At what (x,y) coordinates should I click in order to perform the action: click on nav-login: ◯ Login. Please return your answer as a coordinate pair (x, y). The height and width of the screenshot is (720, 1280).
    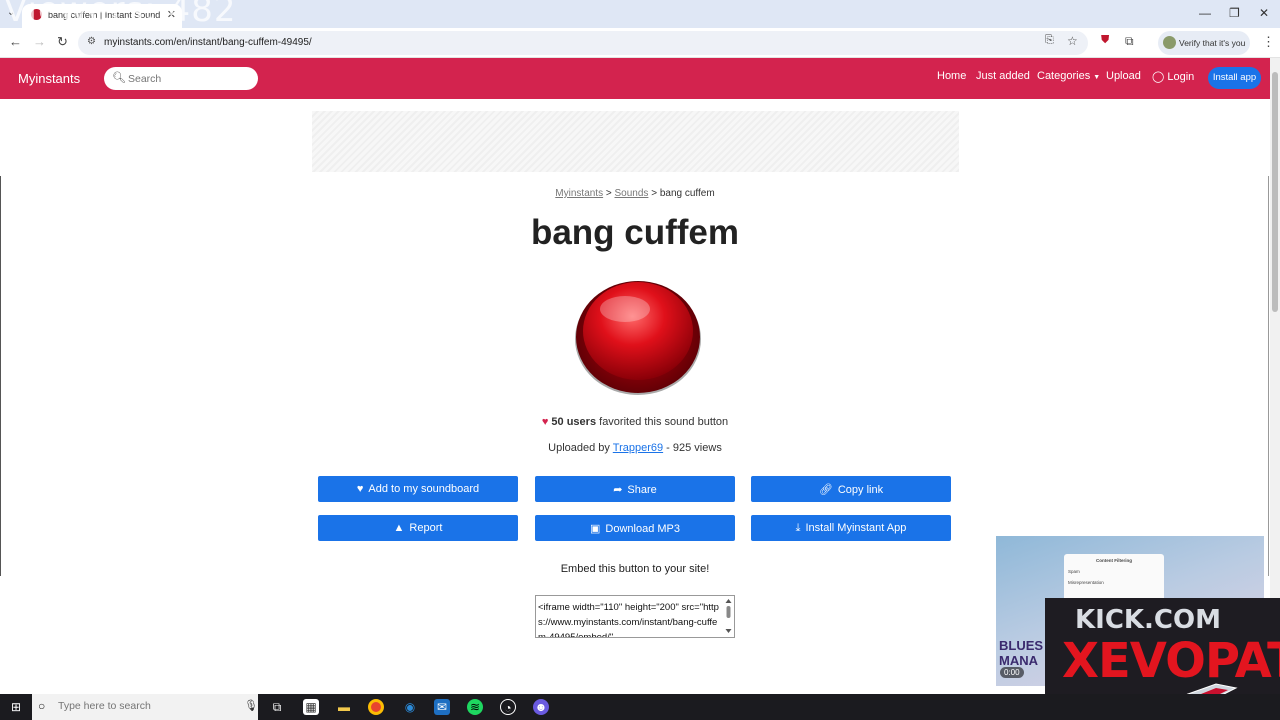
    Looking at the image, I should click on (1173, 76).